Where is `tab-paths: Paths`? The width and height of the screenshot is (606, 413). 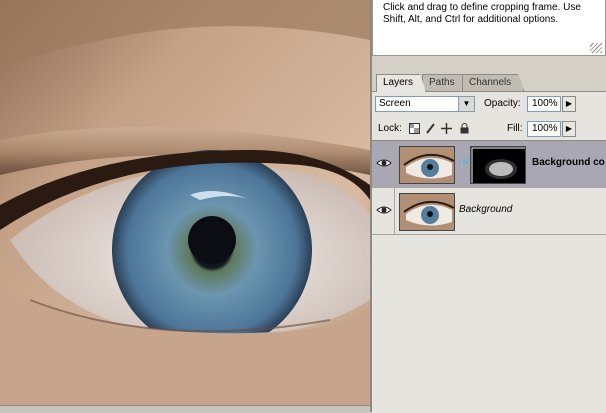
tab-paths: Paths is located at coordinates (445, 82).